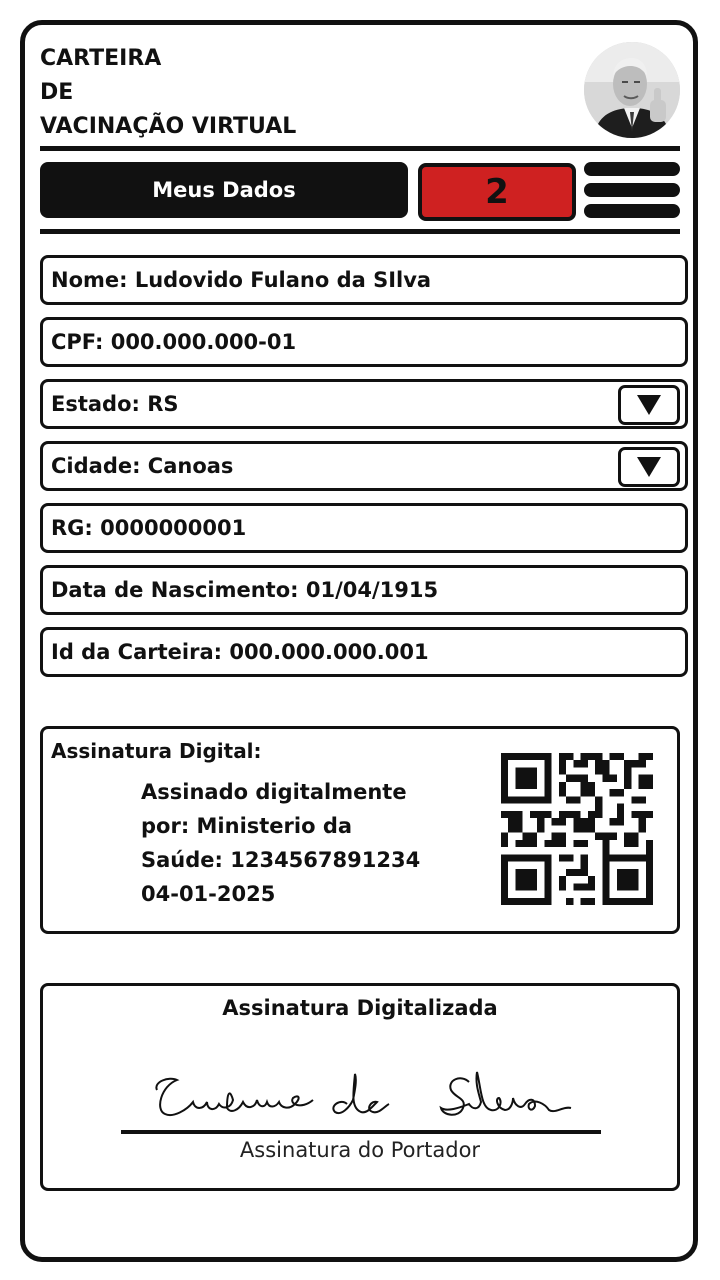 The width and height of the screenshot is (720, 1280). I want to click on cidade-dropdown-button, so click(649, 467).